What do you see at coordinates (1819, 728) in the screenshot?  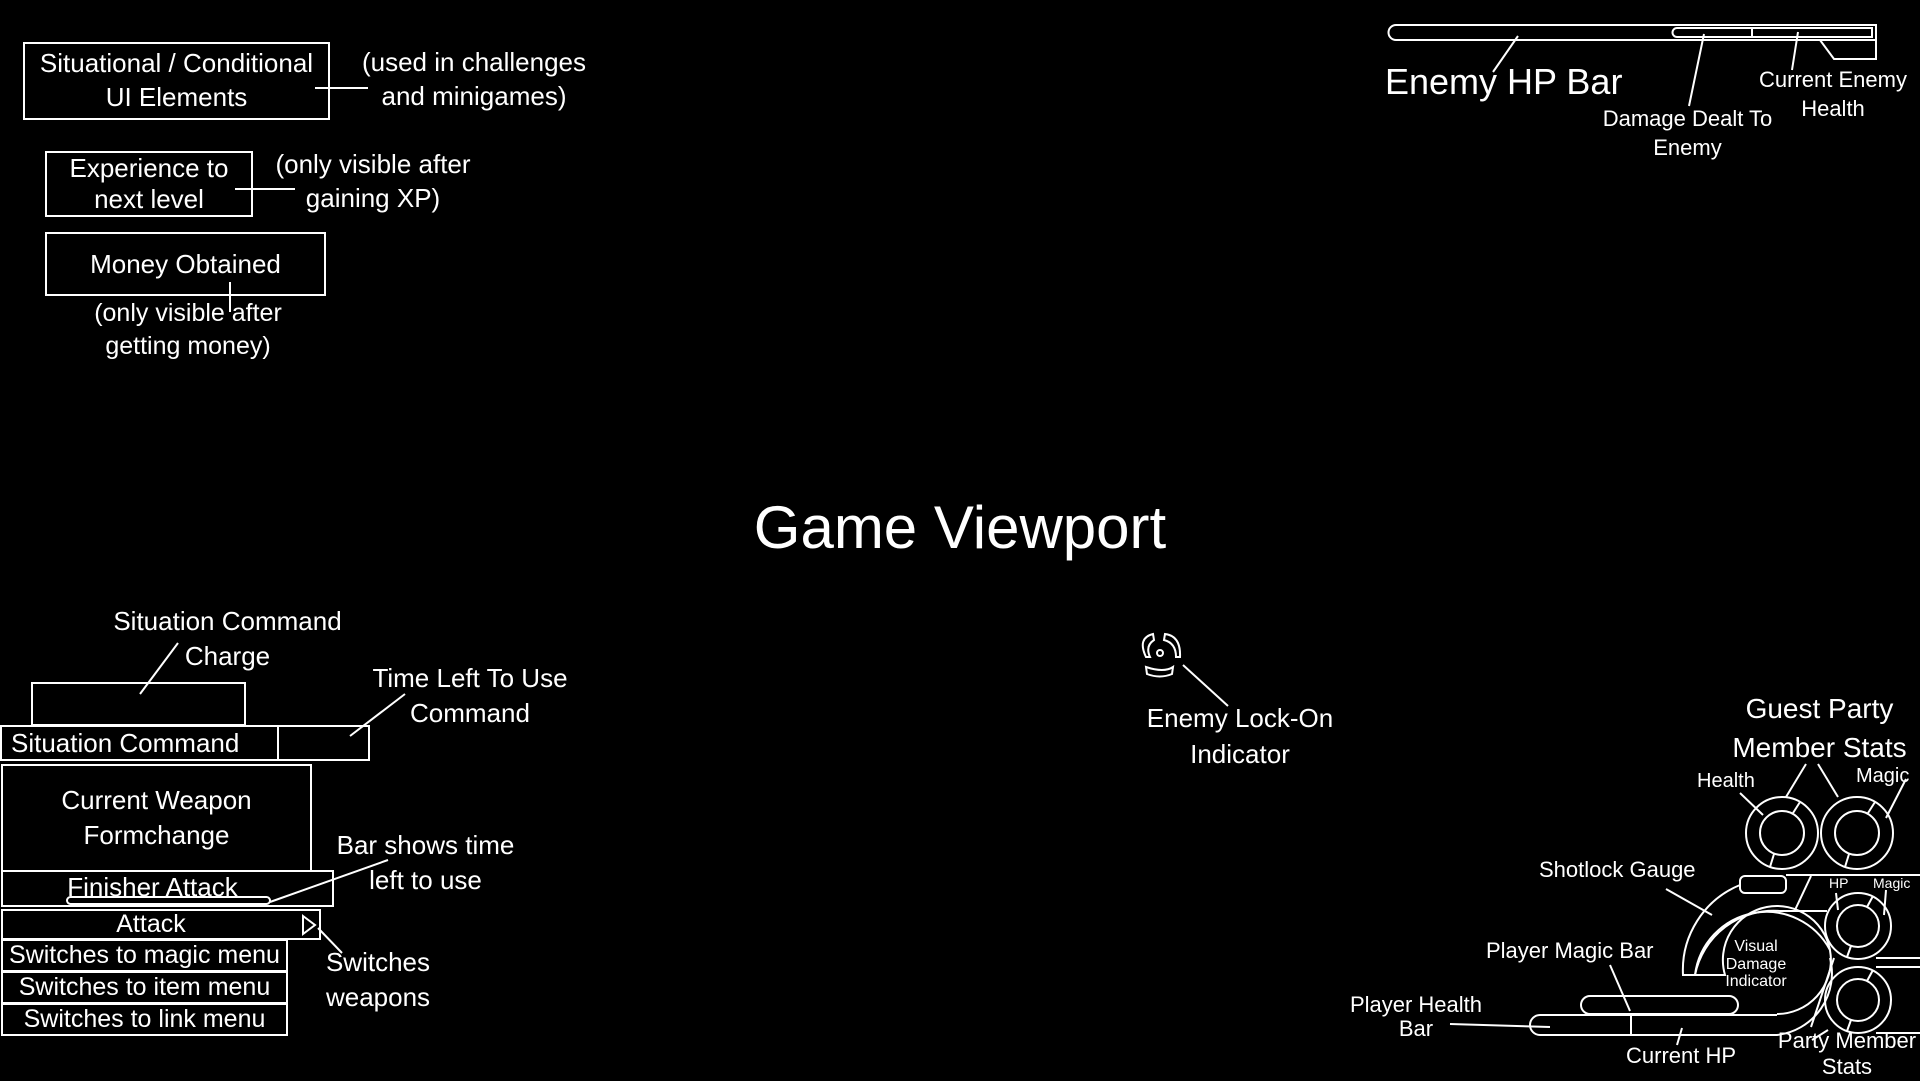 I see `guest-party-title: Guest Party Member Stats` at bounding box center [1819, 728].